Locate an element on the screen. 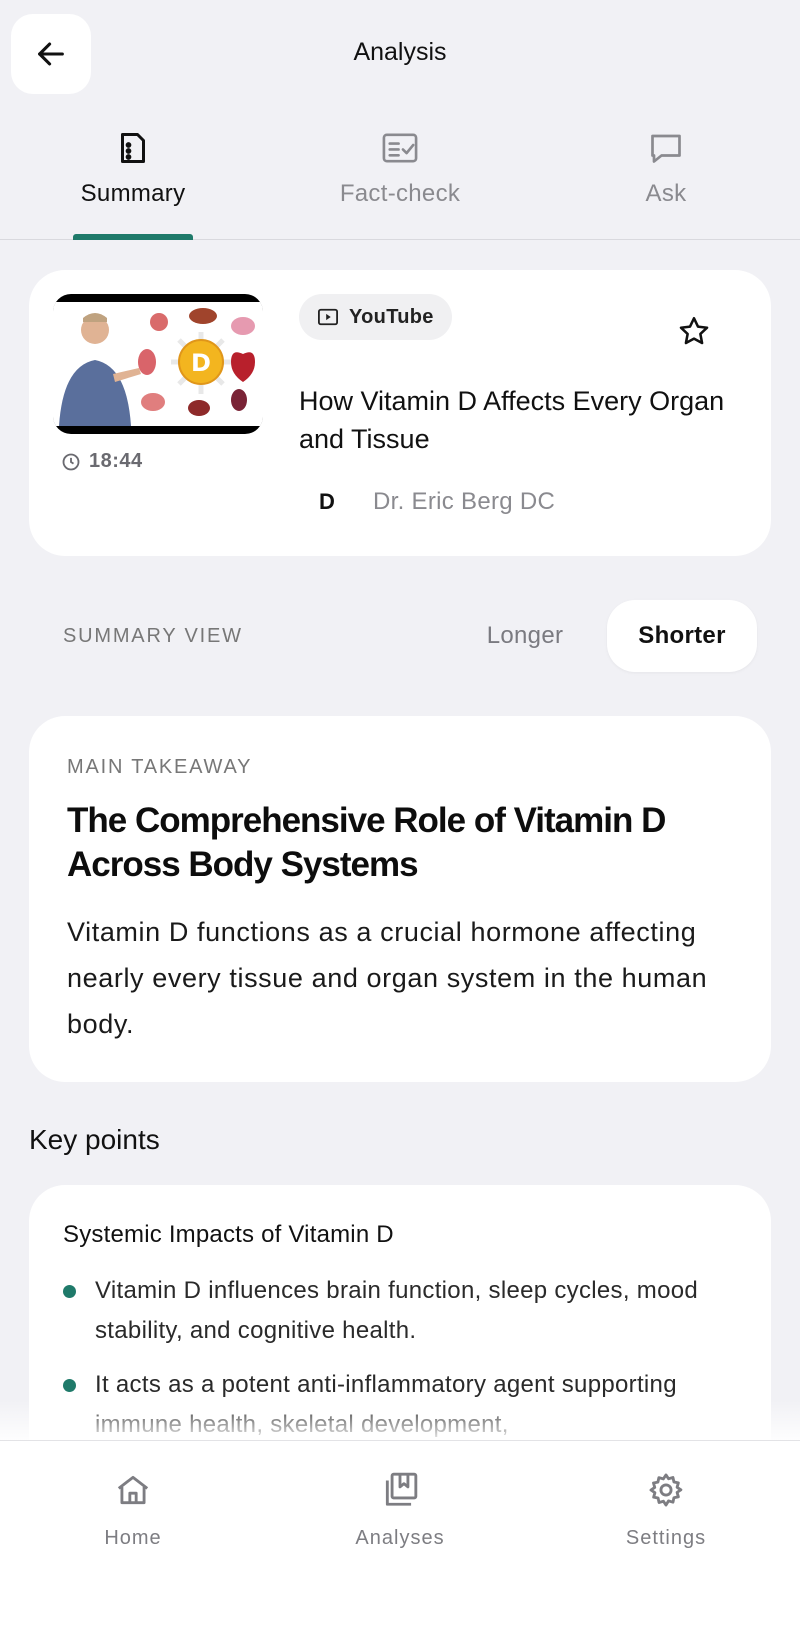 The width and height of the screenshot is (800, 1629). nav-settings: Settings is located at coordinates (666, 1510).